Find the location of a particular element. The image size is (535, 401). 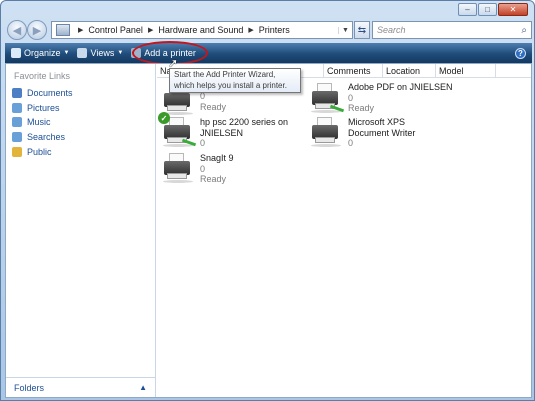

sidebar-item-label: Music is located at coordinates (39, 122).